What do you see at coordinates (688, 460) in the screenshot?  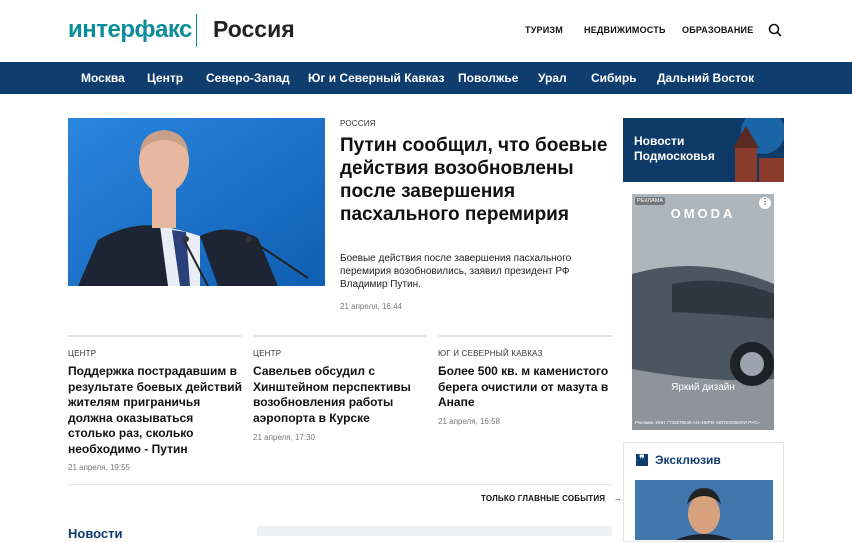 I see `exclusive-title: Эксклюзив` at bounding box center [688, 460].